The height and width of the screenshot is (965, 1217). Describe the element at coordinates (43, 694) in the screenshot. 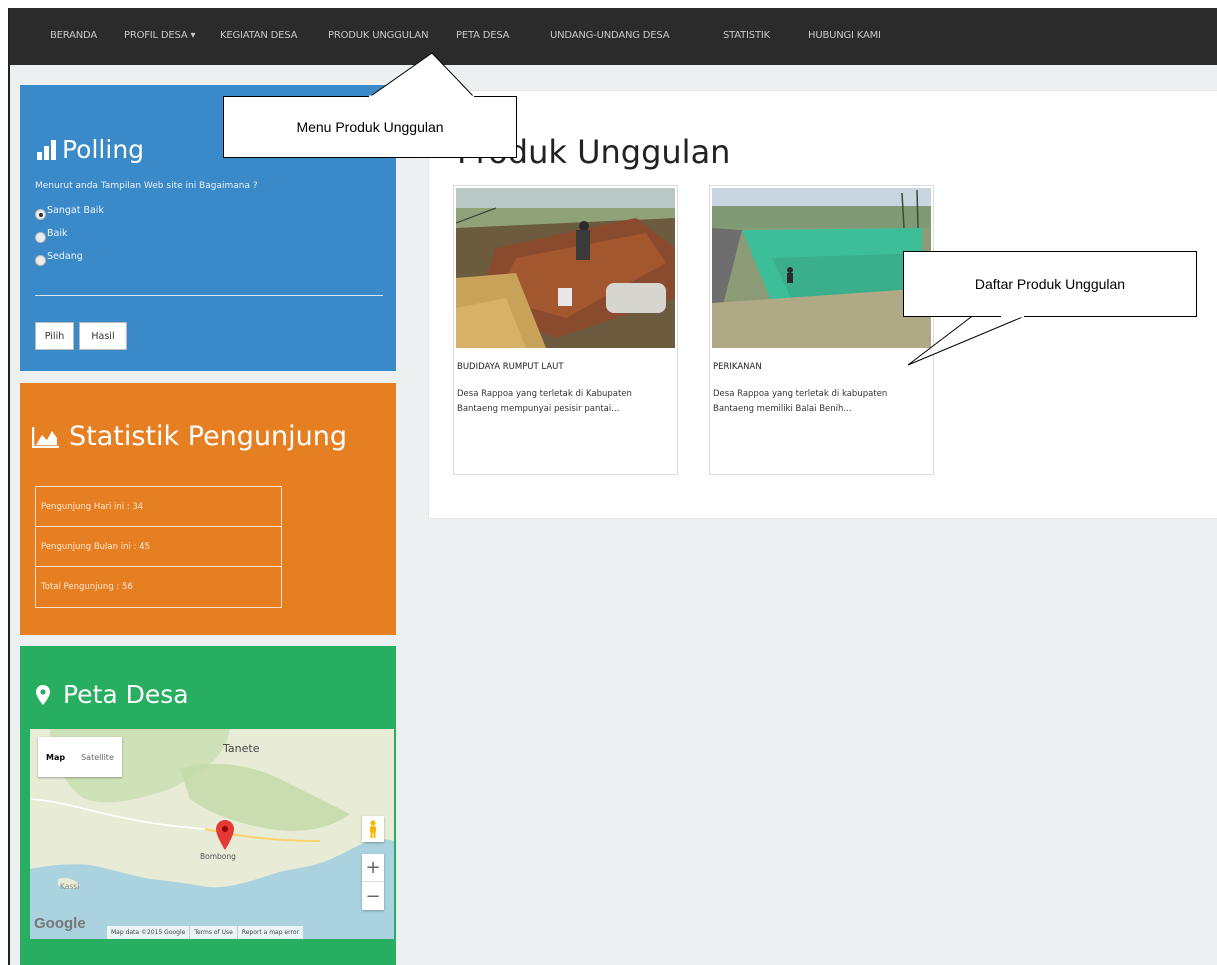

I see `map-marker-icon` at that location.